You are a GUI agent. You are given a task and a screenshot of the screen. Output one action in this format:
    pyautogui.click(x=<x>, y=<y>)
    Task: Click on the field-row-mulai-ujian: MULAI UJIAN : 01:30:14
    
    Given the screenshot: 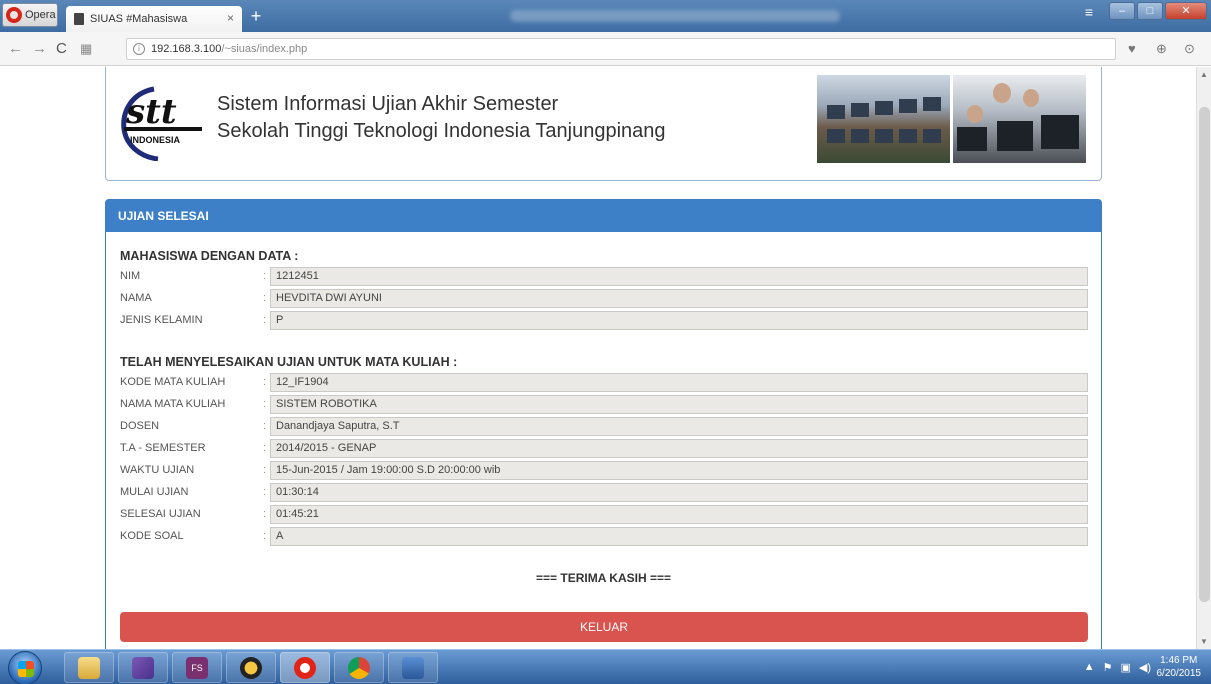 What is the action you would take?
    pyautogui.click(x=604, y=492)
    